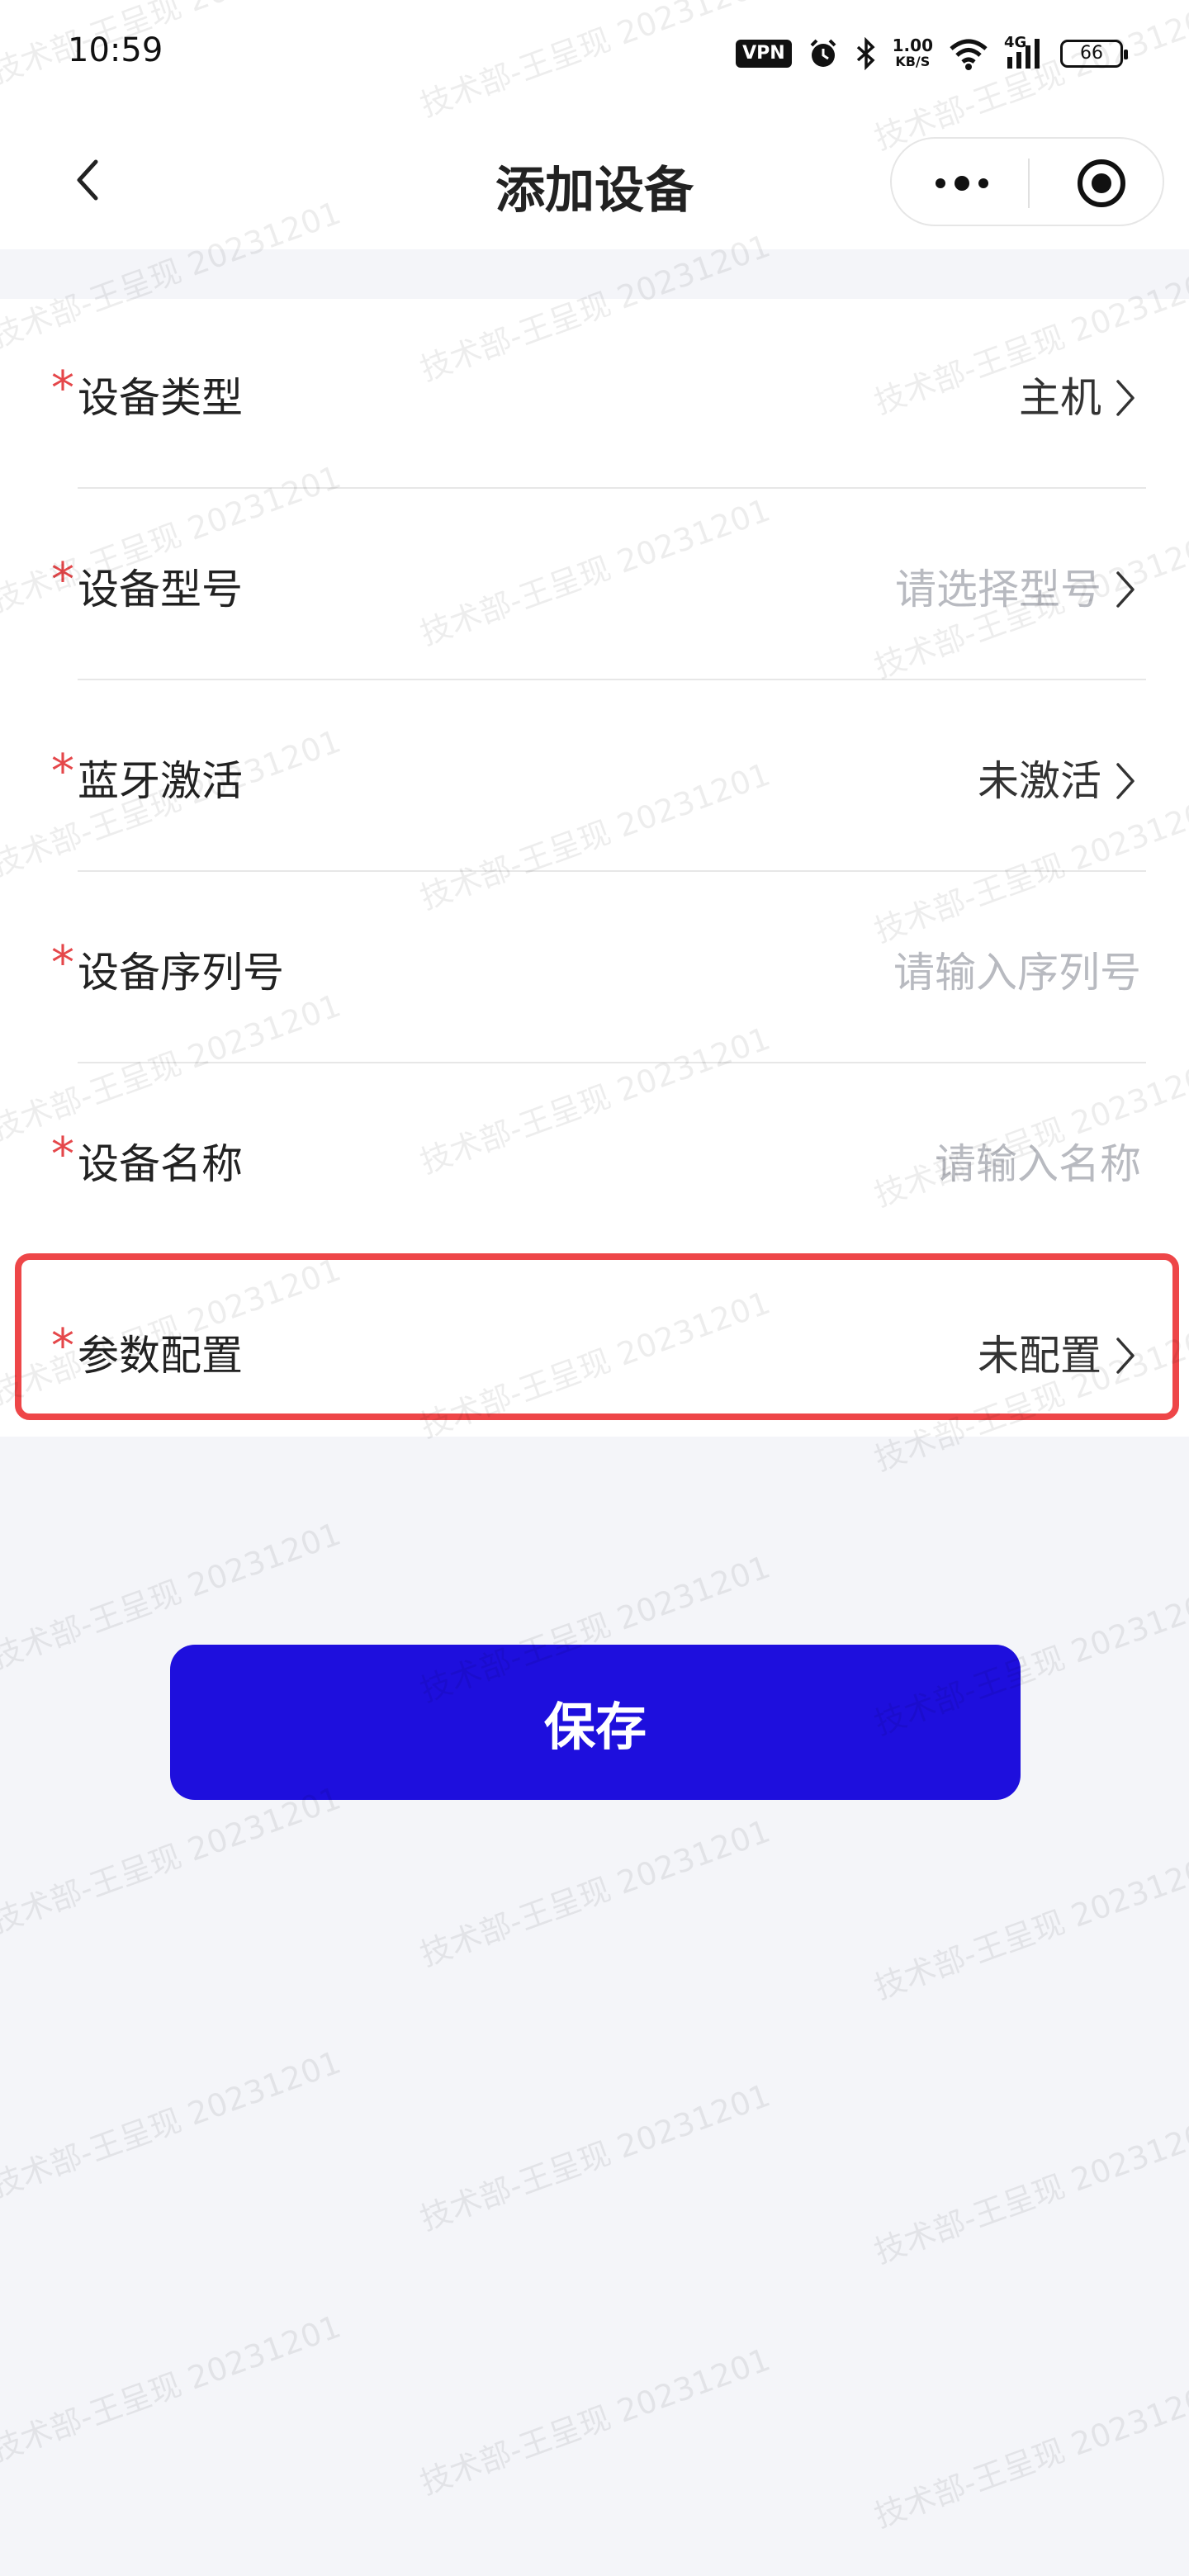 The width and height of the screenshot is (1189, 2576). I want to click on capsule-divider, so click(1029, 183).